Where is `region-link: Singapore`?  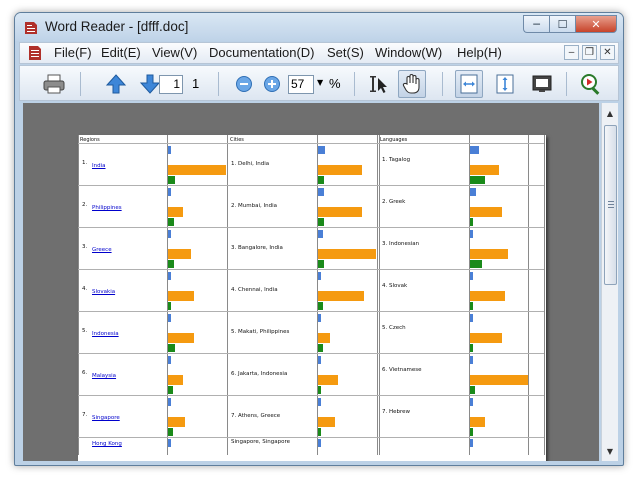 region-link: Singapore is located at coordinates (106, 418).